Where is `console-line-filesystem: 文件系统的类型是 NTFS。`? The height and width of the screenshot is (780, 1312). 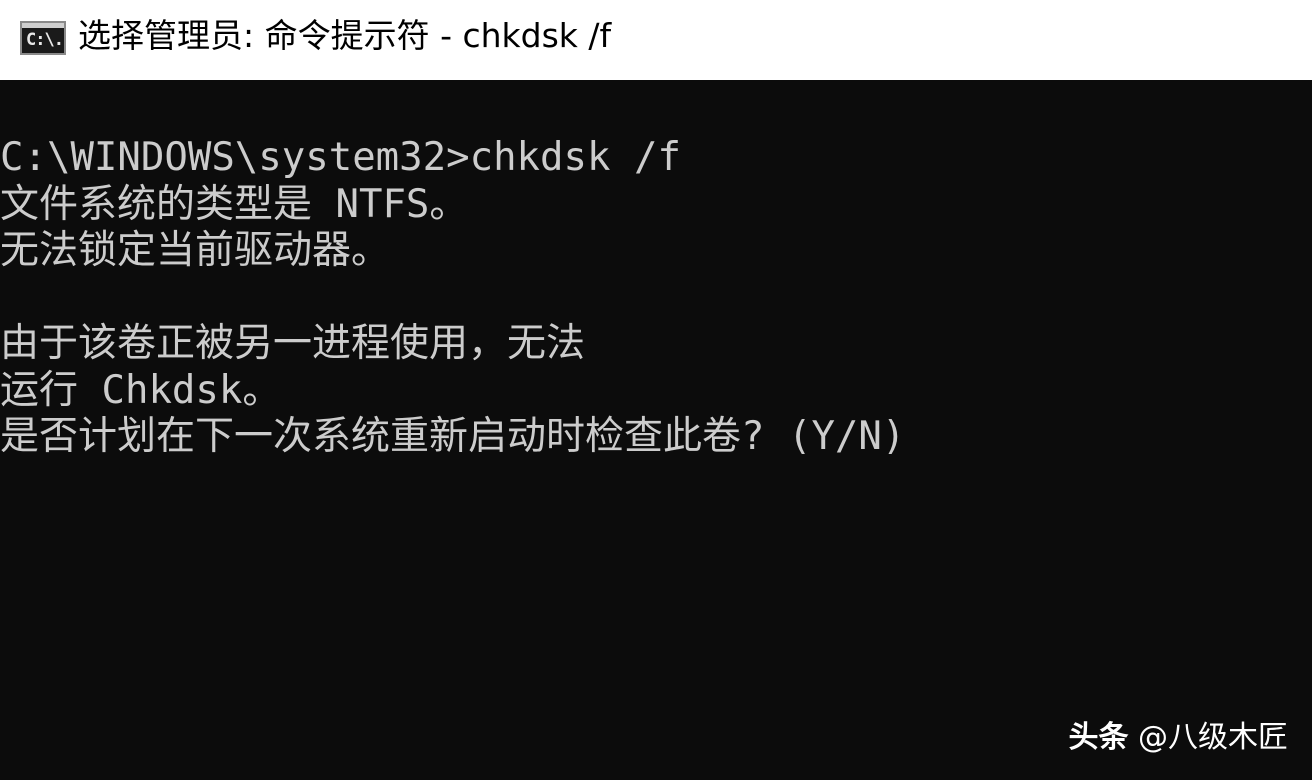
console-line-filesystem: 文件系统的类型是 NTFS。 is located at coordinates (234, 204).